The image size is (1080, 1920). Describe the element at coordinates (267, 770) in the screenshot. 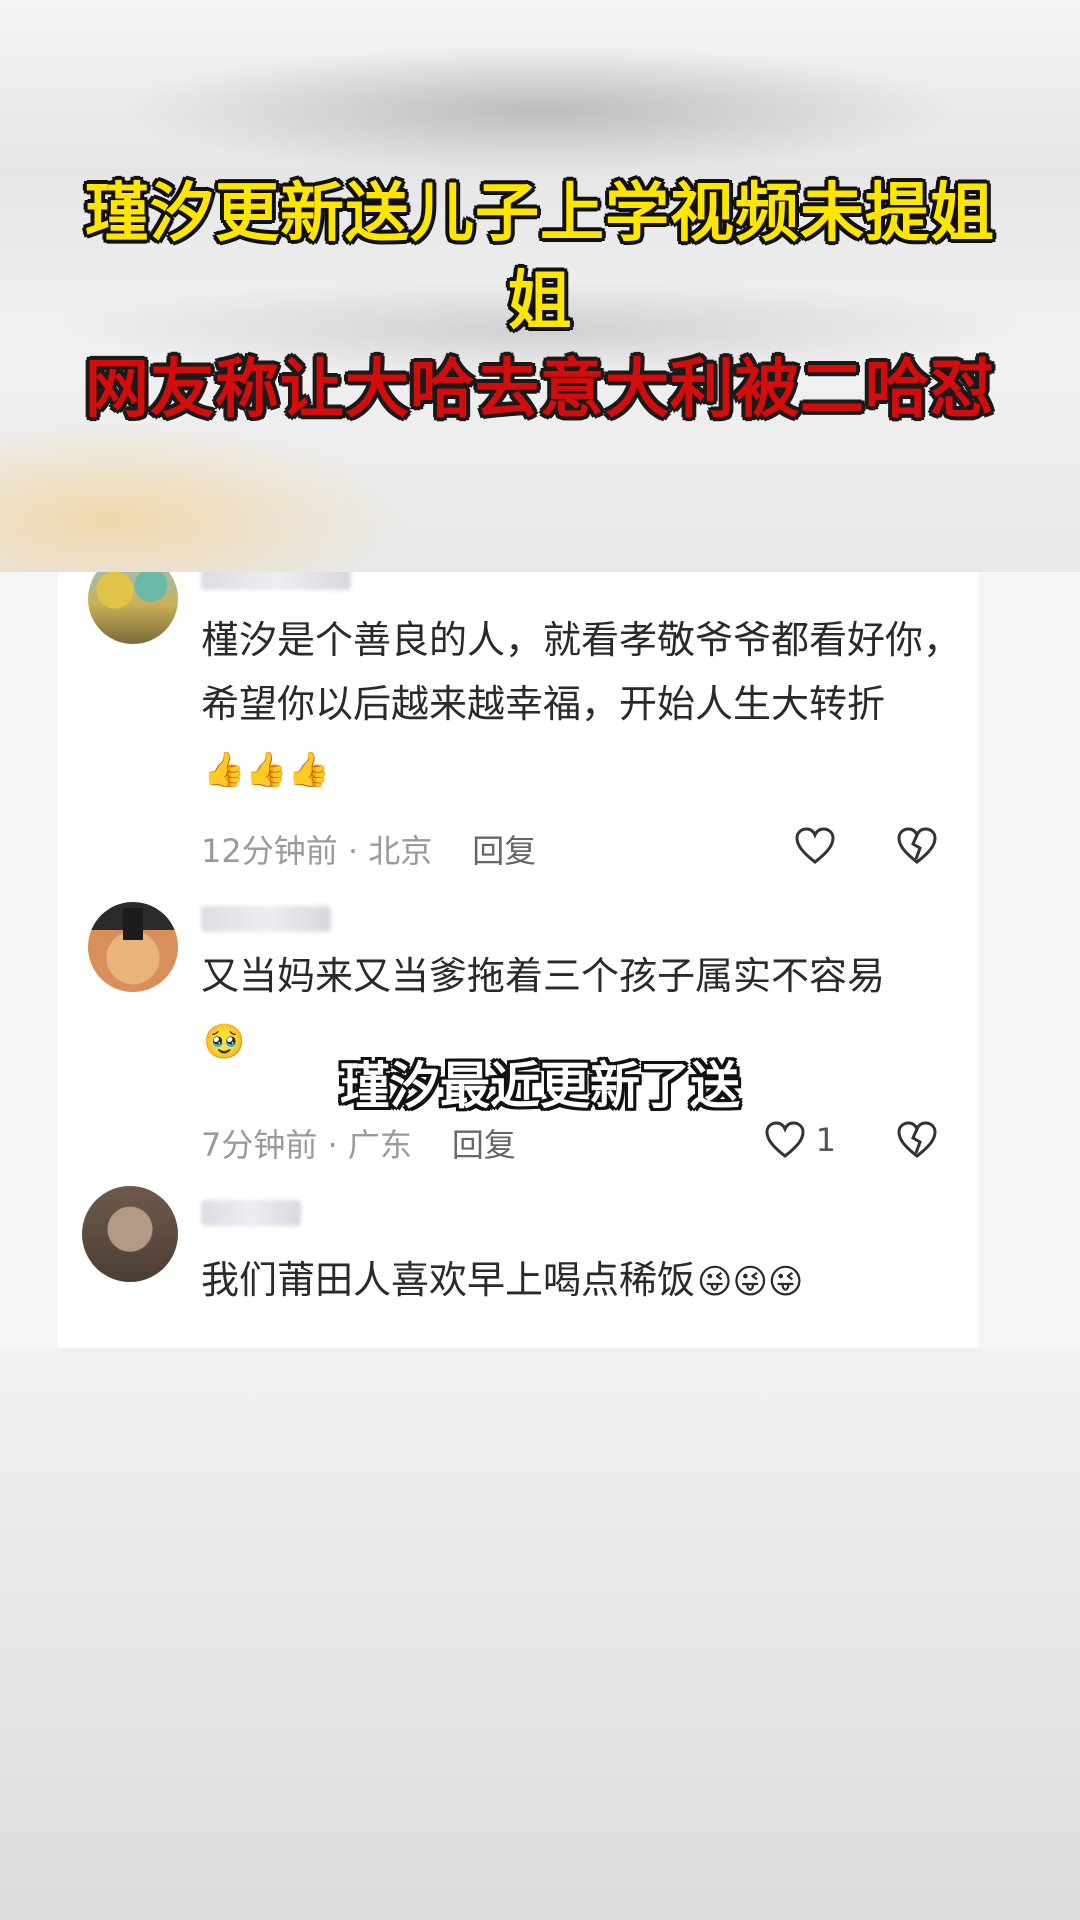

I see `thumbs-up-emoji: 👍👍👍` at that location.